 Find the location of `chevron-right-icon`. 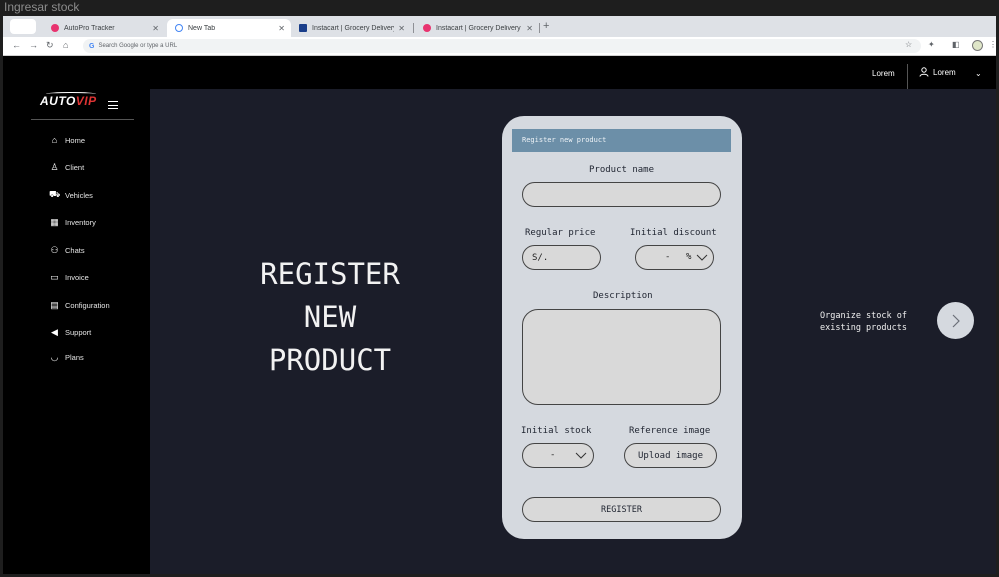

chevron-right-icon is located at coordinates (956, 320).